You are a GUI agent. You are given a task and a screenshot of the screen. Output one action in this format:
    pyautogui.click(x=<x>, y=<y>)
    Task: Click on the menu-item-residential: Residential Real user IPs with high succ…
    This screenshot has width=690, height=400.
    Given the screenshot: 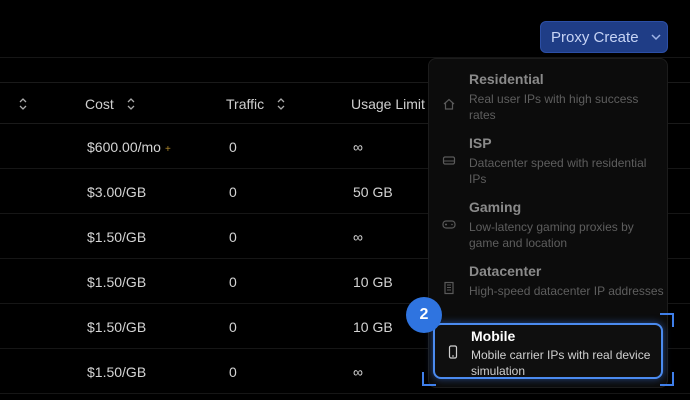 What is the action you would take?
    pyautogui.click(x=549, y=98)
    